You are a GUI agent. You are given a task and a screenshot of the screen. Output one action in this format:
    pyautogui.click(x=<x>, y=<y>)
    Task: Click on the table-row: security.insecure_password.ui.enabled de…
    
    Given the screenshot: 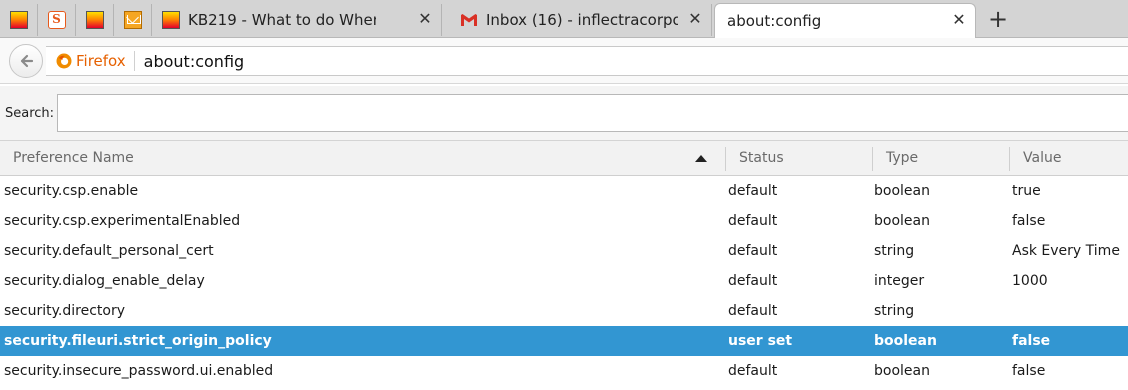 What is the action you would take?
    pyautogui.click(x=564, y=371)
    